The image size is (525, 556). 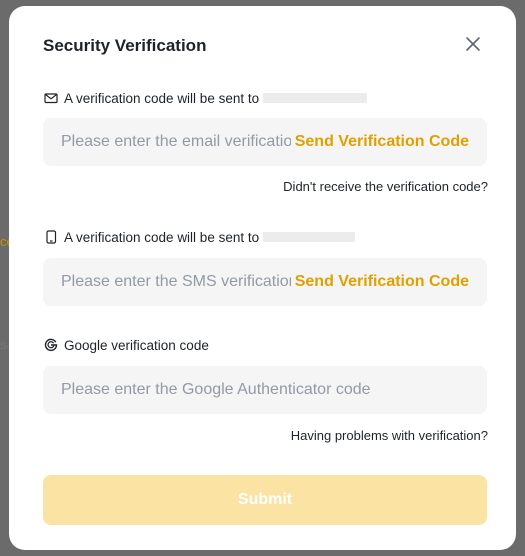 I want to click on google-code-input, so click(x=265, y=390).